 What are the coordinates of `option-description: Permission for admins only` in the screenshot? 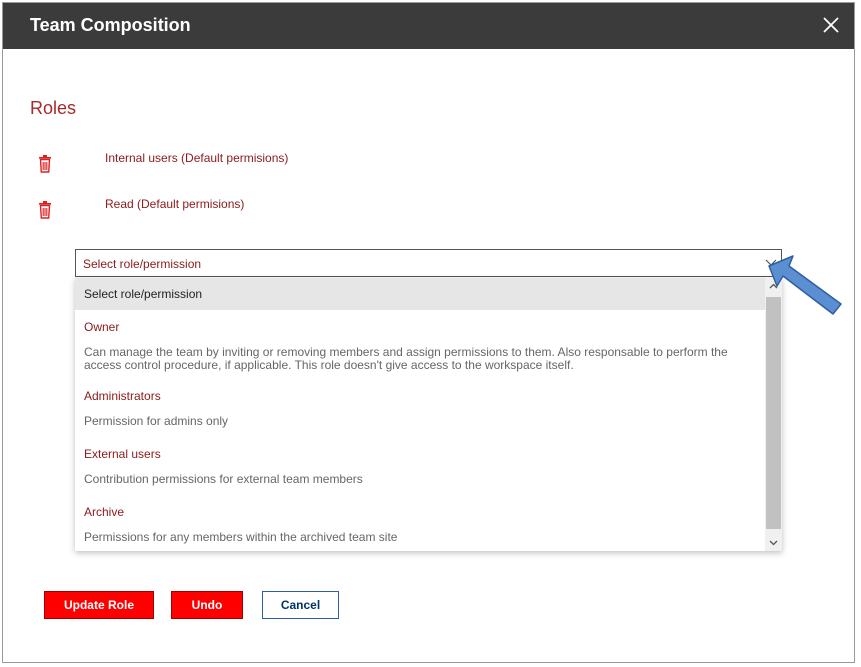 It's located at (156, 421).